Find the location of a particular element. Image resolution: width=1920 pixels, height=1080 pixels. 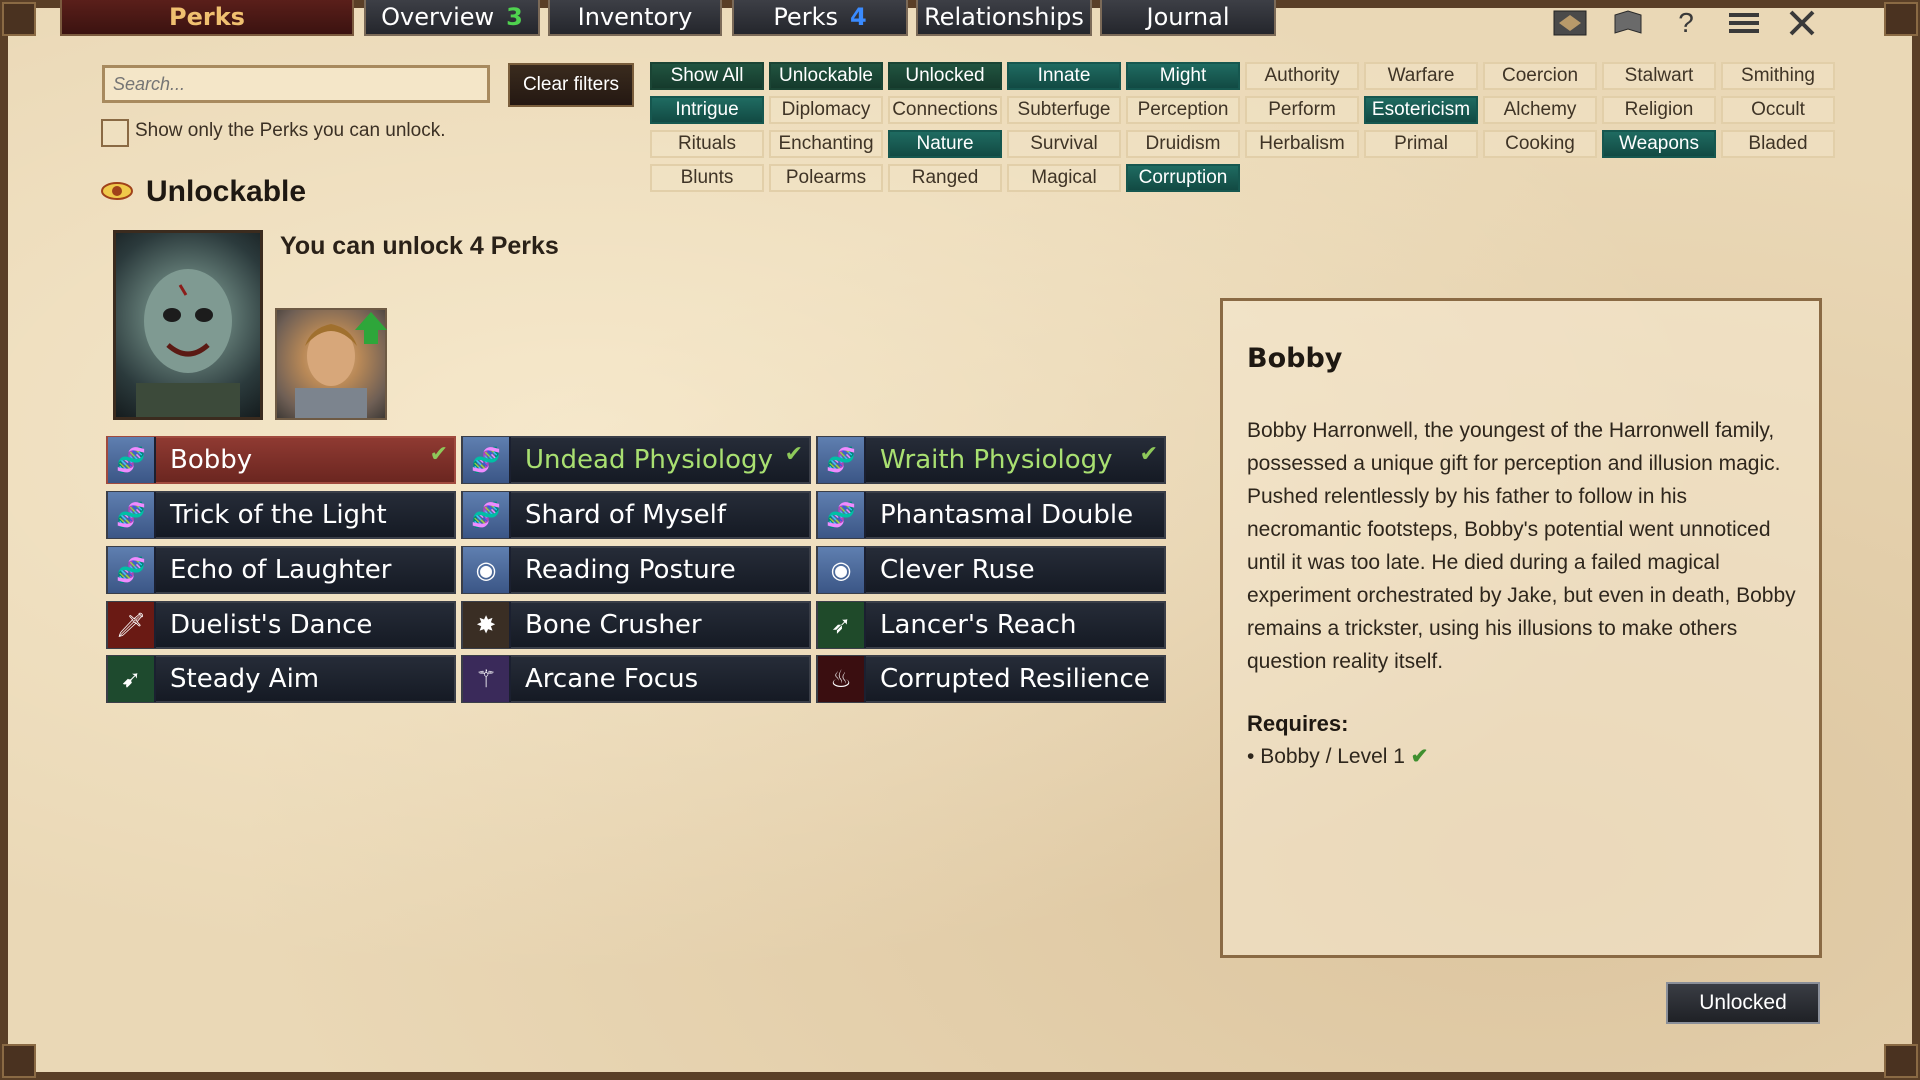

filter-authority: Authority is located at coordinates (1302, 76).